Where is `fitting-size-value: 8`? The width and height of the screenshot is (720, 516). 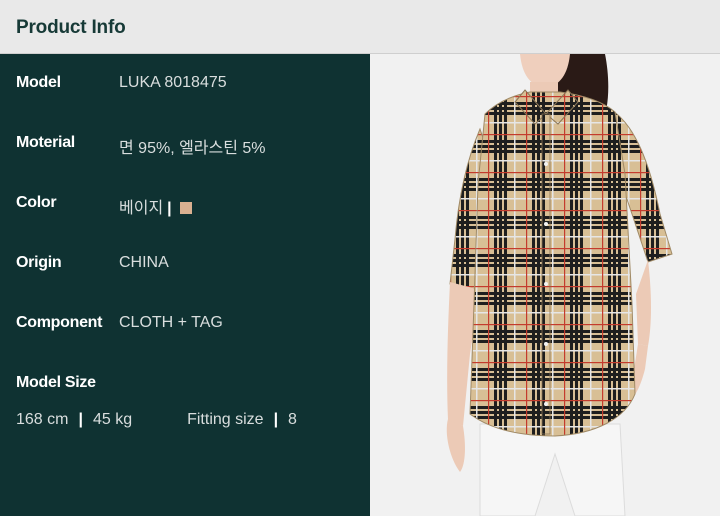 fitting-size-value: 8 is located at coordinates (292, 419).